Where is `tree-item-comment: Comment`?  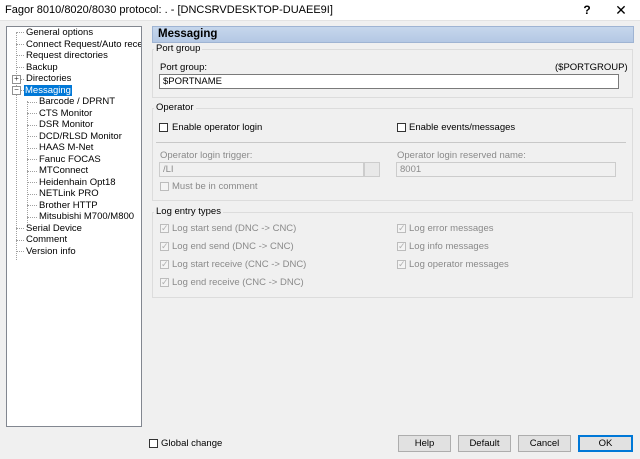 tree-item-comment: Comment is located at coordinates (46, 239).